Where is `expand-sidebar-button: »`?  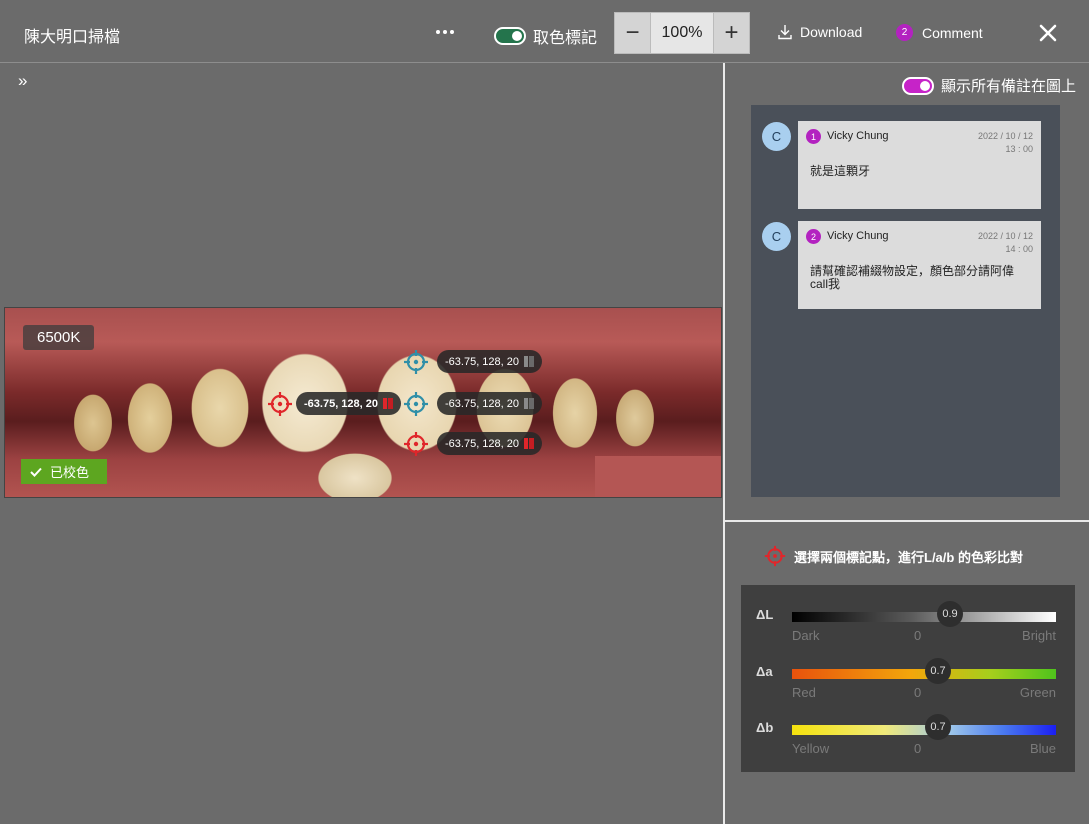
expand-sidebar-button: » is located at coordinates (22, 81).